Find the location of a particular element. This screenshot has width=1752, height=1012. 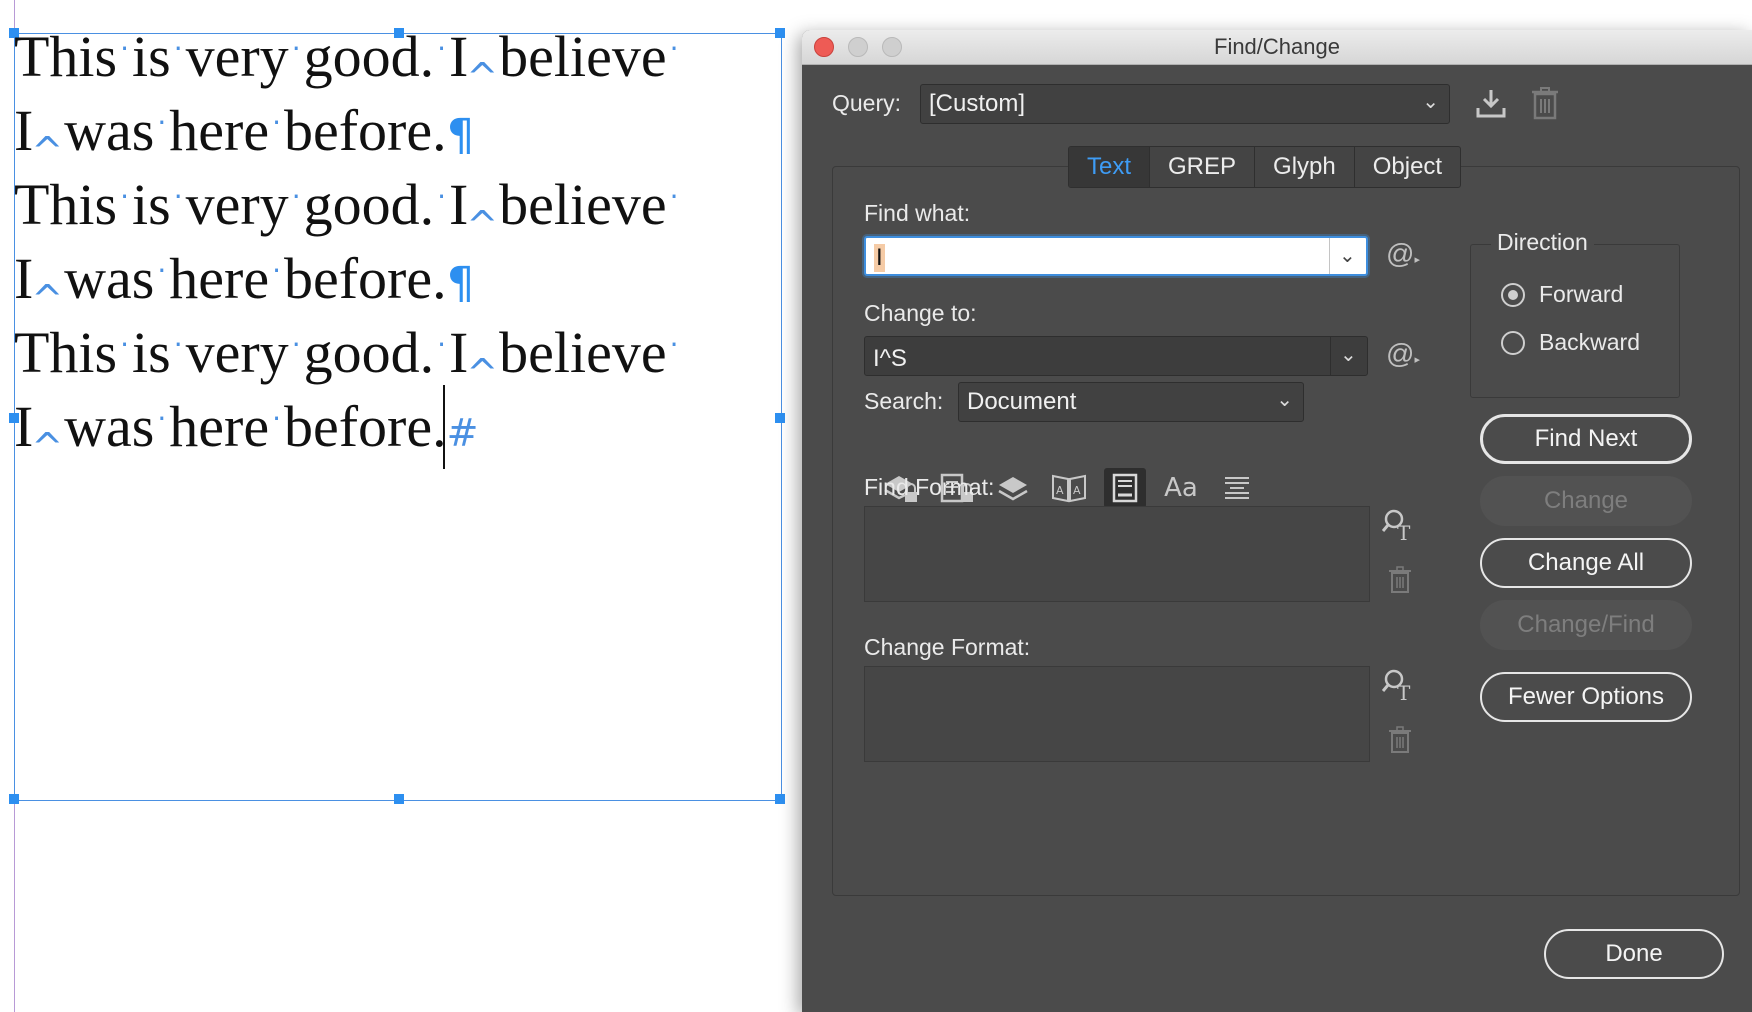

text-line: I^was ·here ·before.# is located at coordinates (348, 429).